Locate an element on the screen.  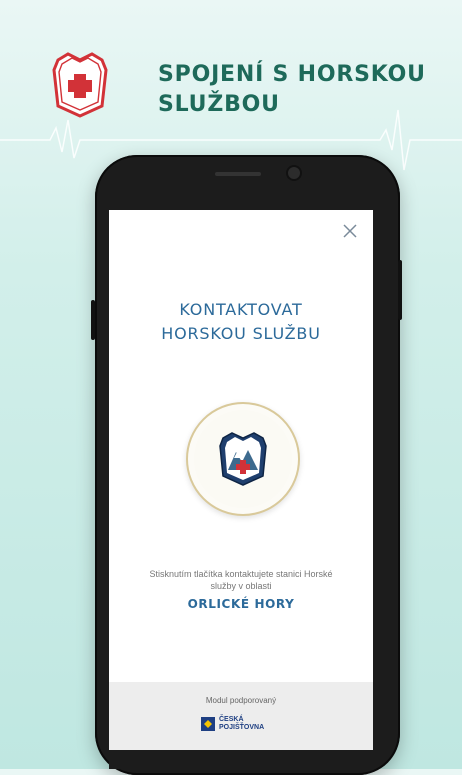
ceska-pojistovna-icon is located at coordinates (208, 724).